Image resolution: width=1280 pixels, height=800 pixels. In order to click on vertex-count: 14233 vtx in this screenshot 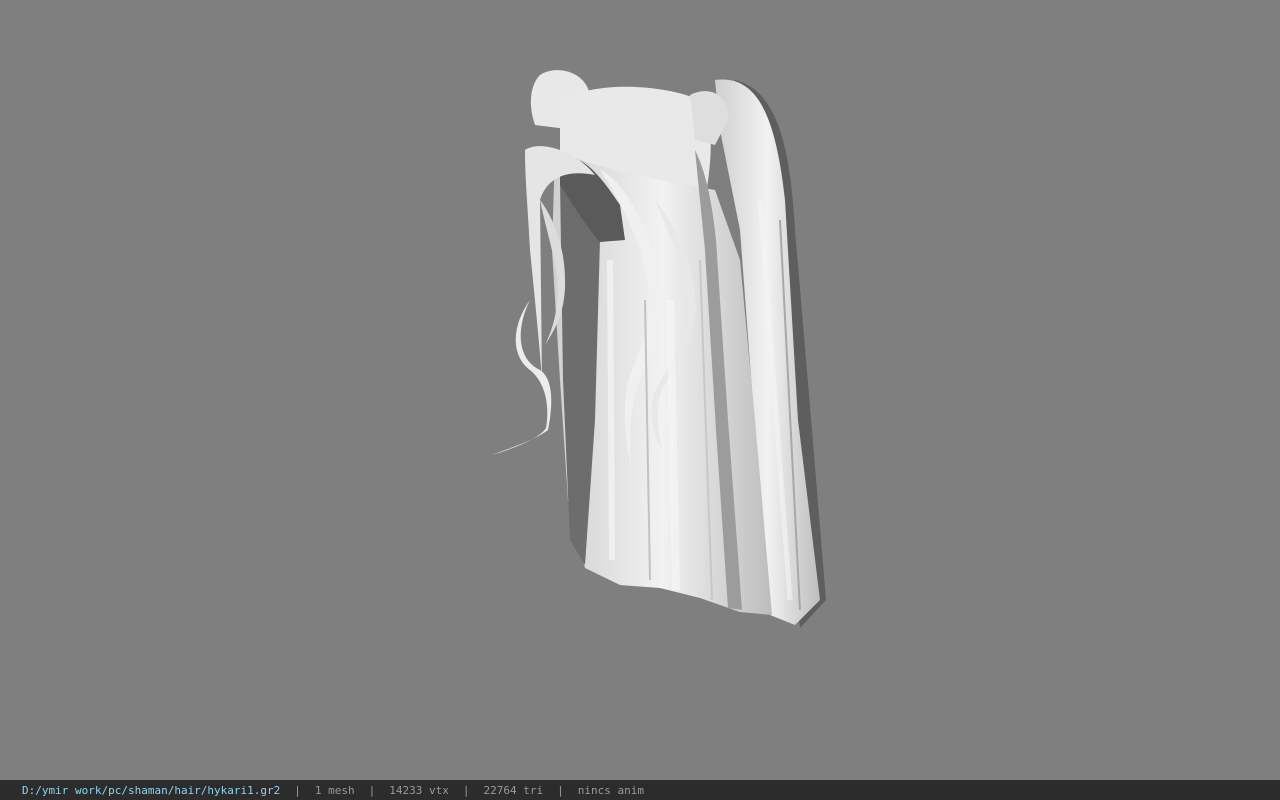, I will do `click(419, 790)`.